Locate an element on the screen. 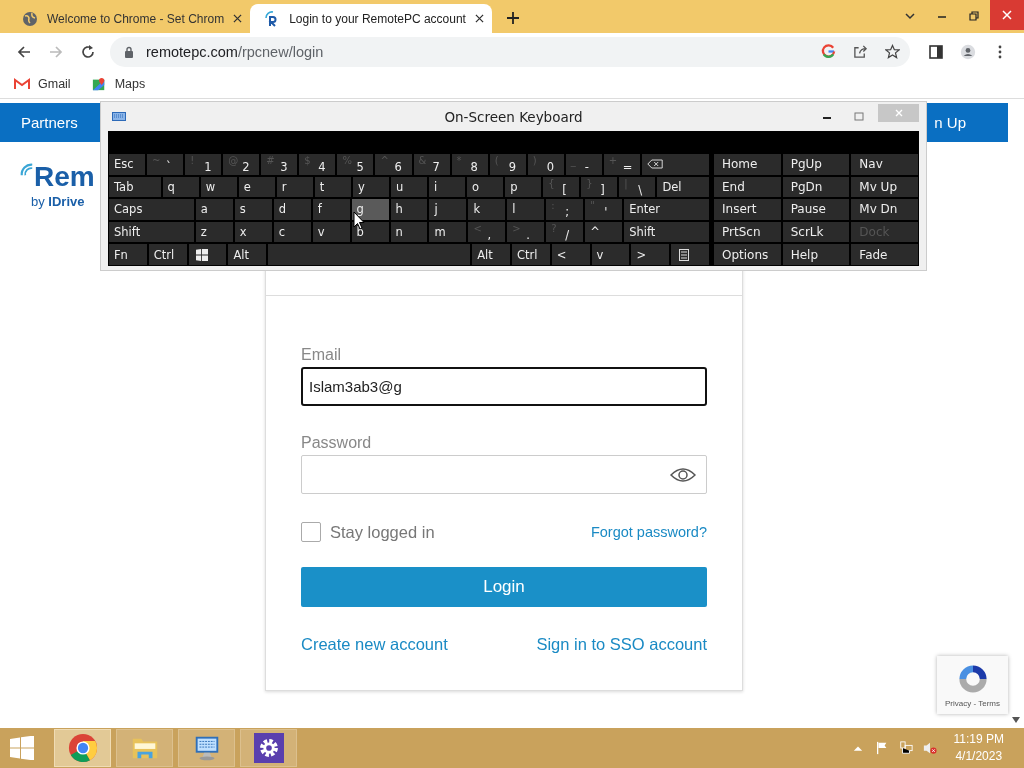 Image resolution: width=1024 pixels, height=768 pixels. keyboard-key: ~ ` is located at coordinates (165, 164).